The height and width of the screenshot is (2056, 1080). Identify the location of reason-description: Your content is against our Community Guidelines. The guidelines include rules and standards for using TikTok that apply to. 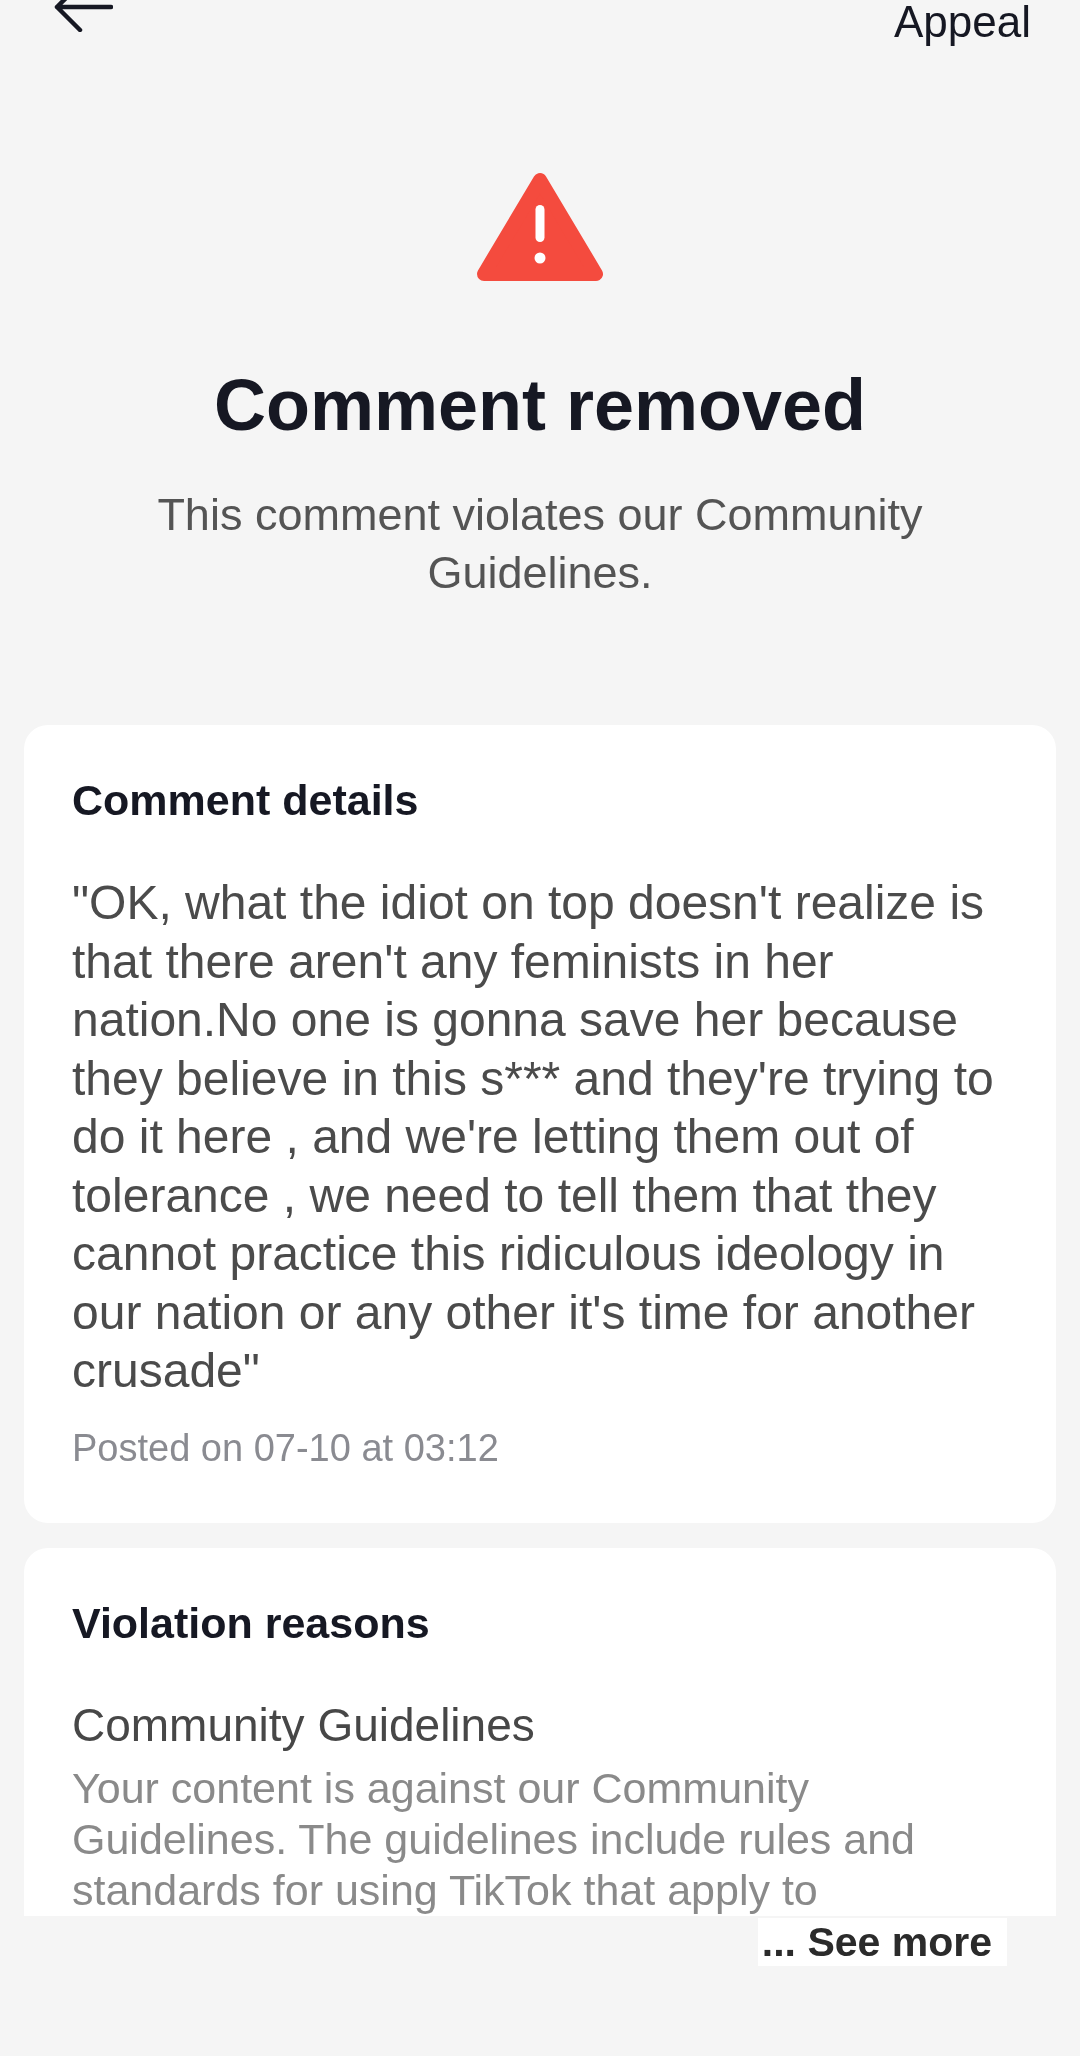
(494, 1839).